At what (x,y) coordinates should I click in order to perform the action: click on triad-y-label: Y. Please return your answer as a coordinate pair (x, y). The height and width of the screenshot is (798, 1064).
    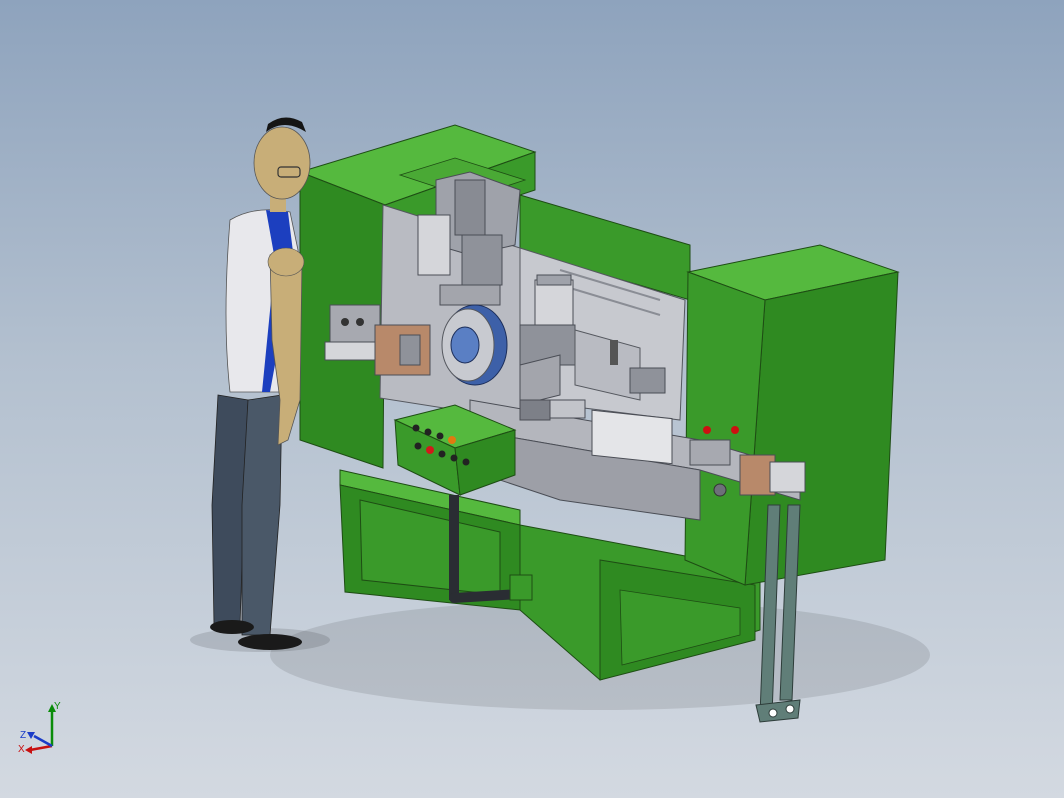
    Looking at the image, I should click on (57, 706).